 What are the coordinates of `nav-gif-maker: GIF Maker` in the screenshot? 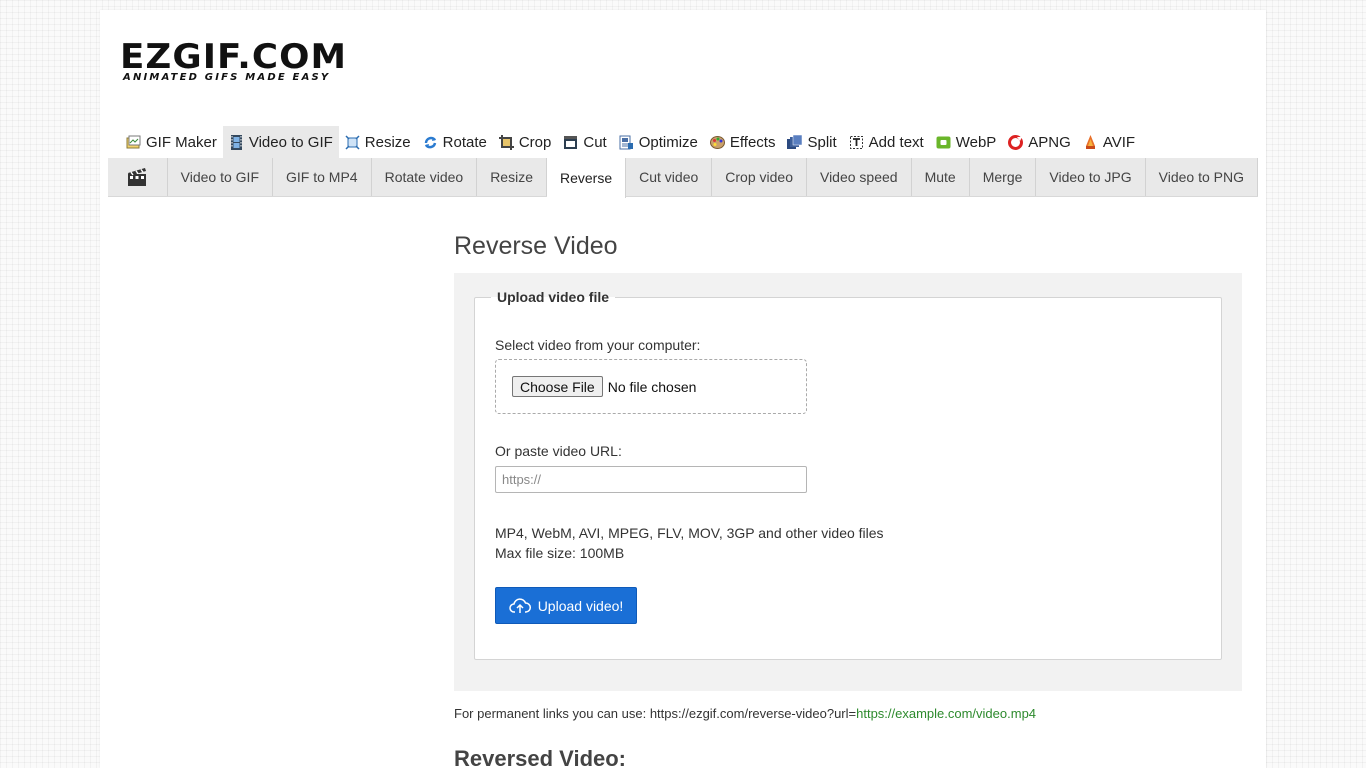 It's located at (171, 142).